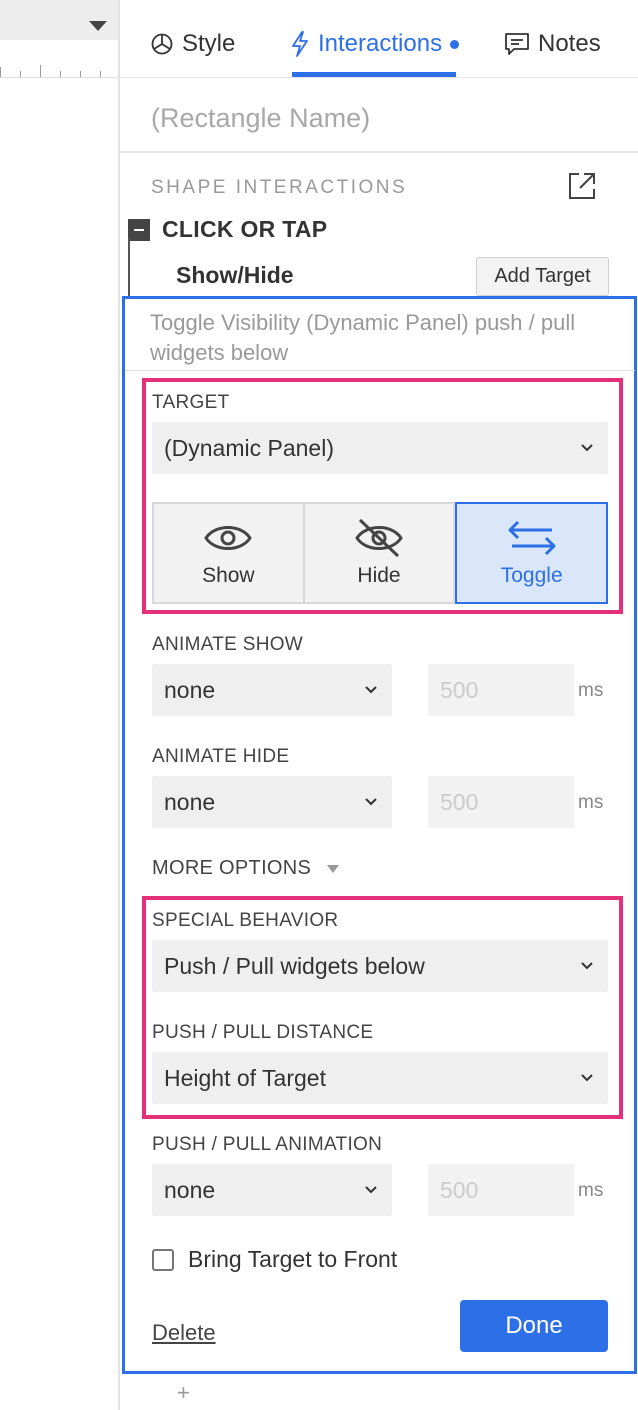  What do you see at coordinates (501, 1190) in the screenshot?
I see `push-pull-animation-duration-input: 500` at bounding box center [501, 1190].